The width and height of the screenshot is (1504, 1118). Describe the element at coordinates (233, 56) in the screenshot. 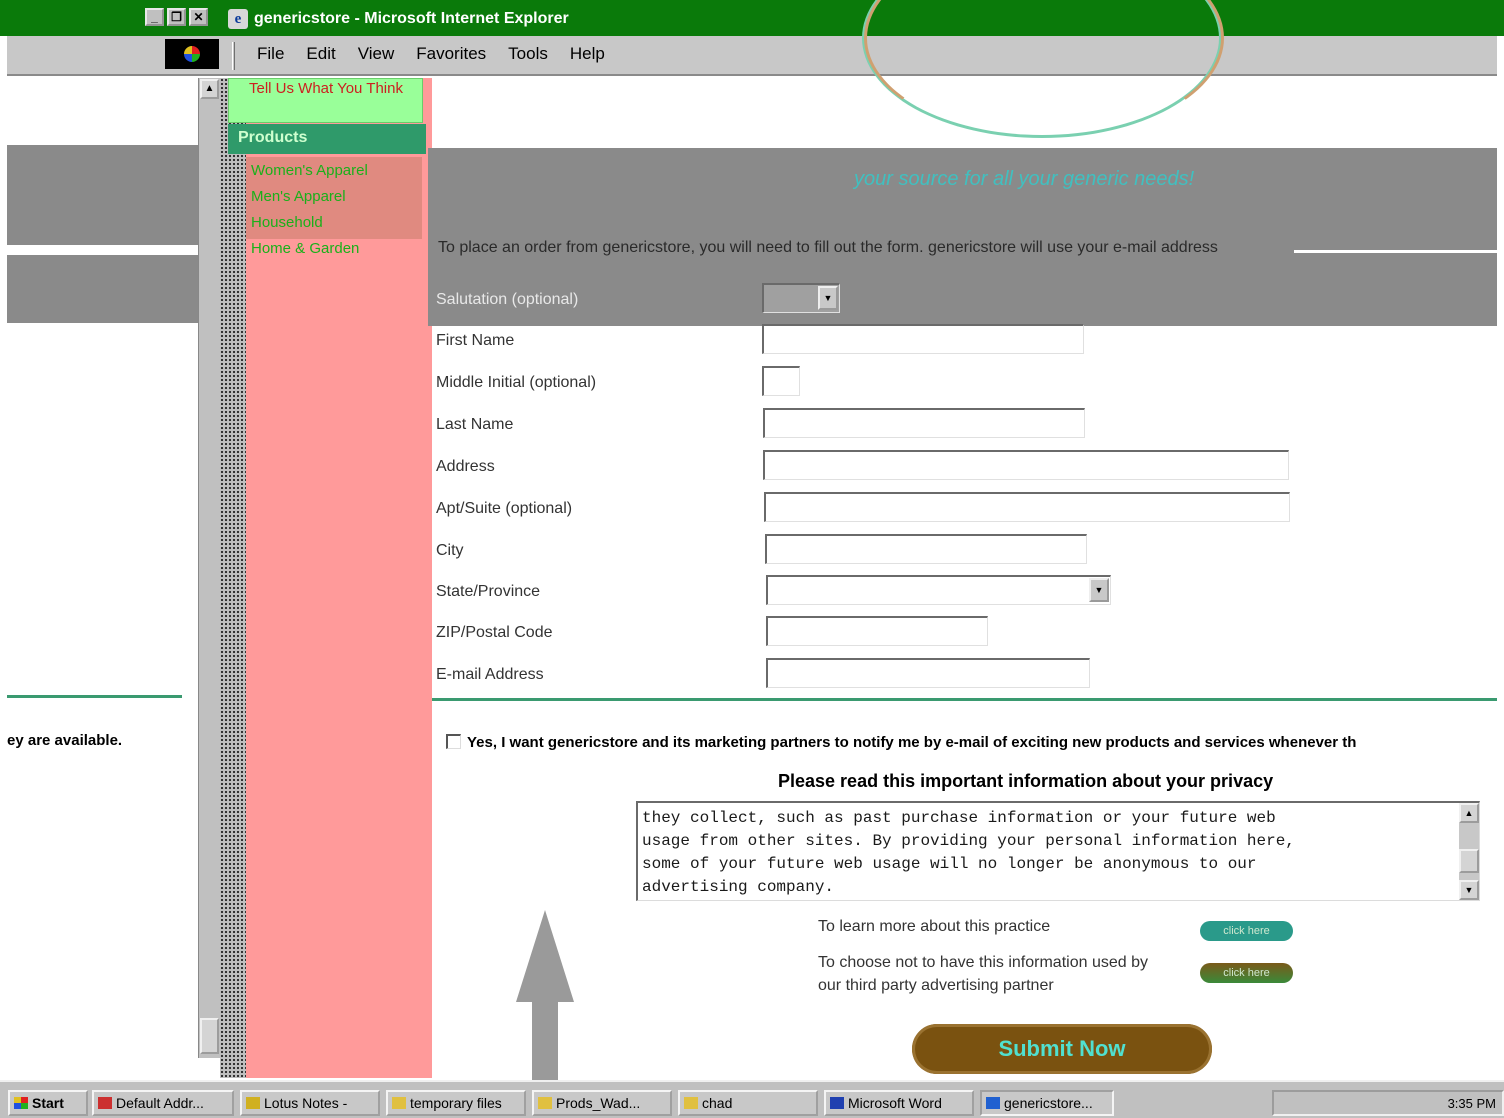

I see `toolbar-grip` at that location.